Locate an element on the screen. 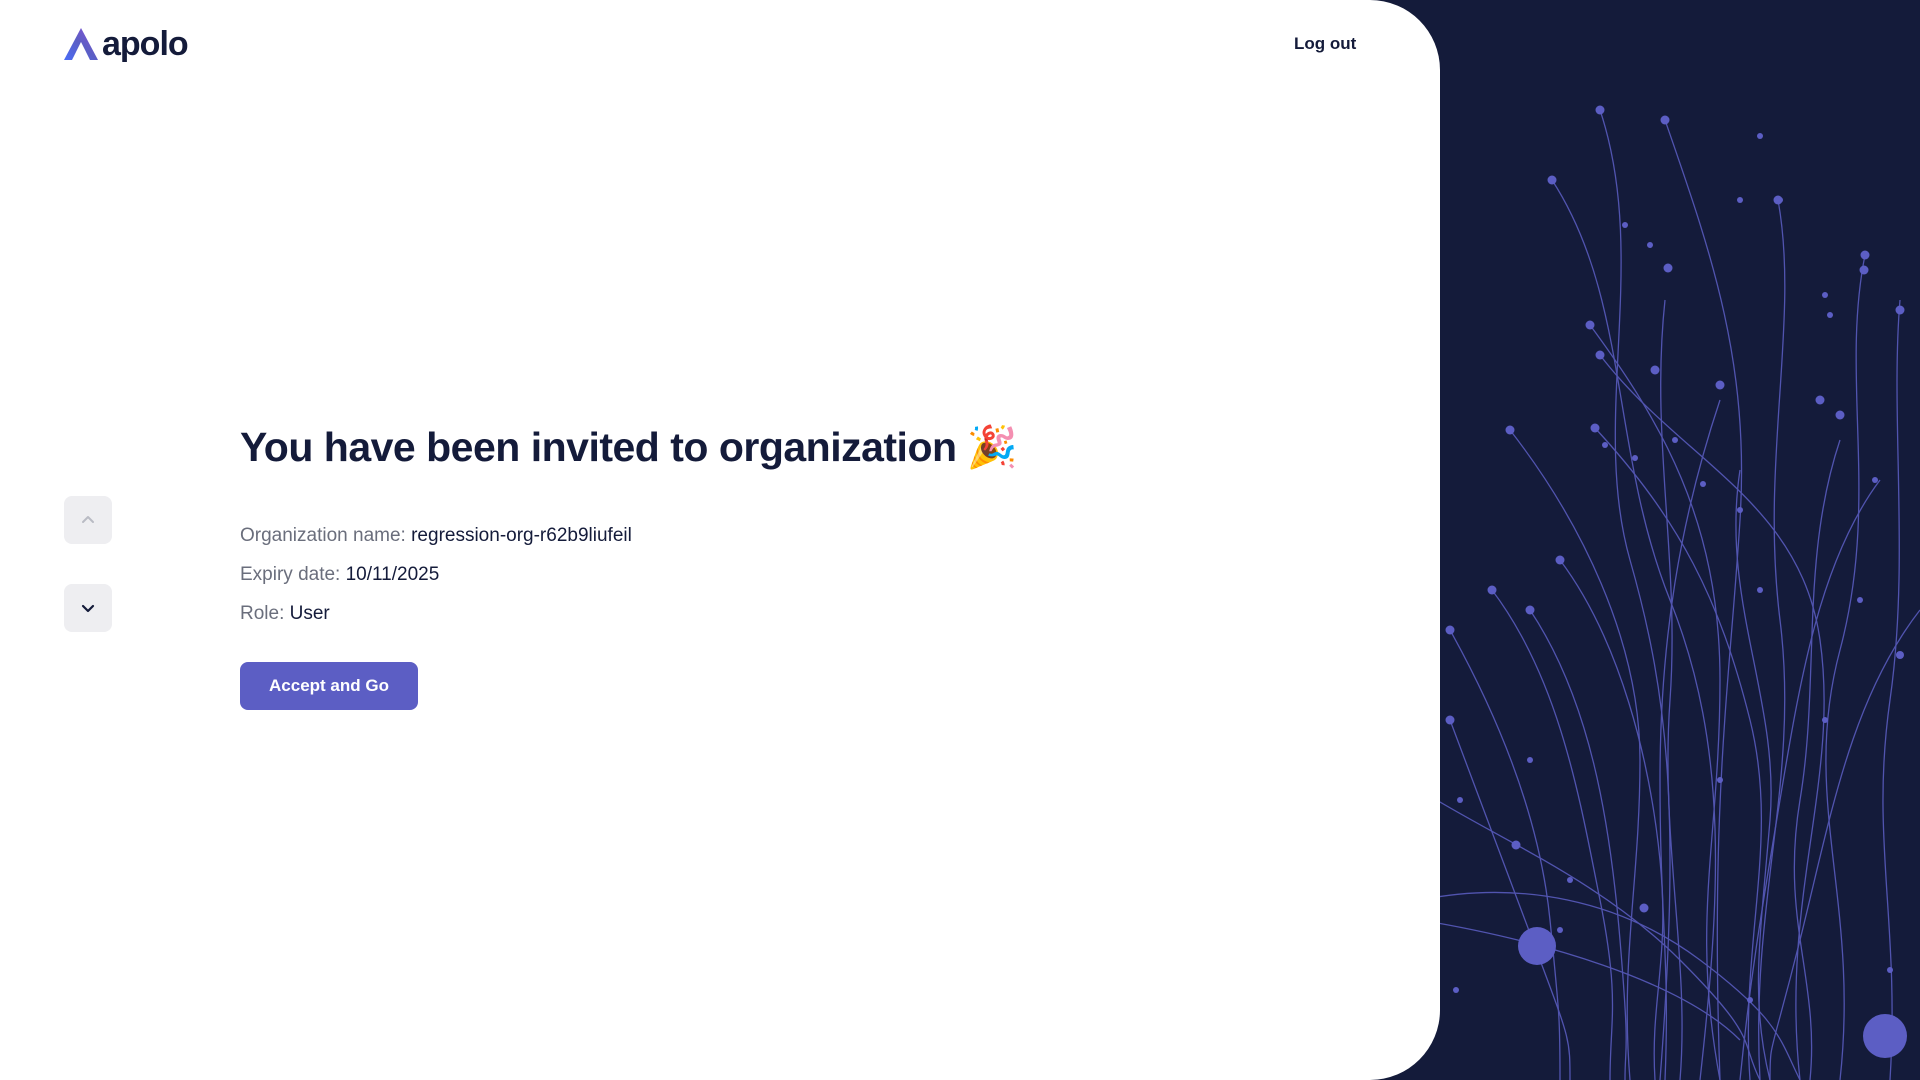  expiry-date-value: 10/11/2025 is located at coordinates (392, 574).